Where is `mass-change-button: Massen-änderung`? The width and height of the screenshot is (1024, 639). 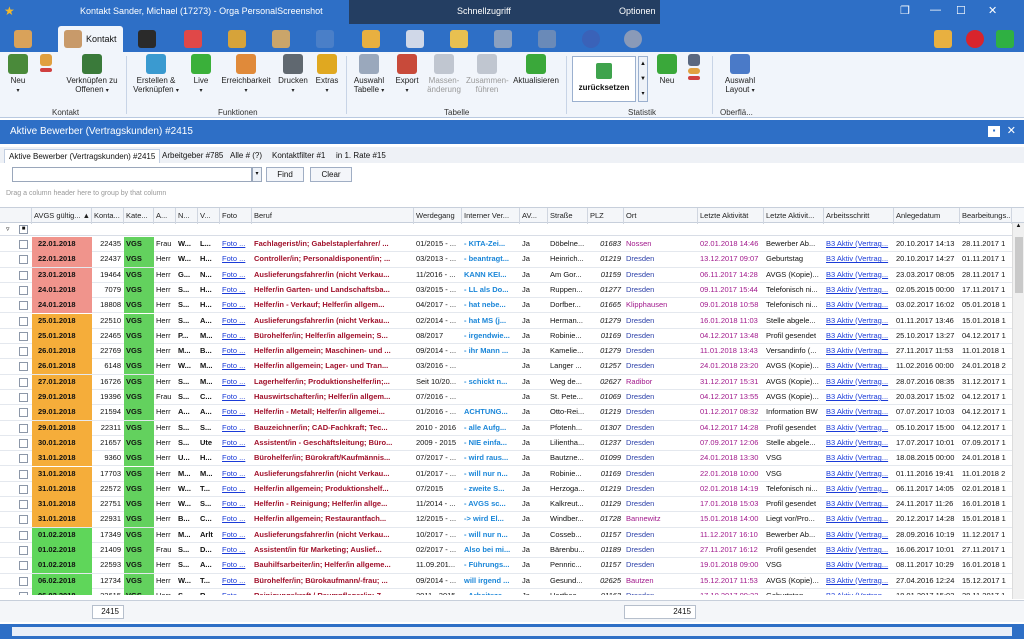 mass-change-button: Massen-änderung is located at coordinates (444, 74).